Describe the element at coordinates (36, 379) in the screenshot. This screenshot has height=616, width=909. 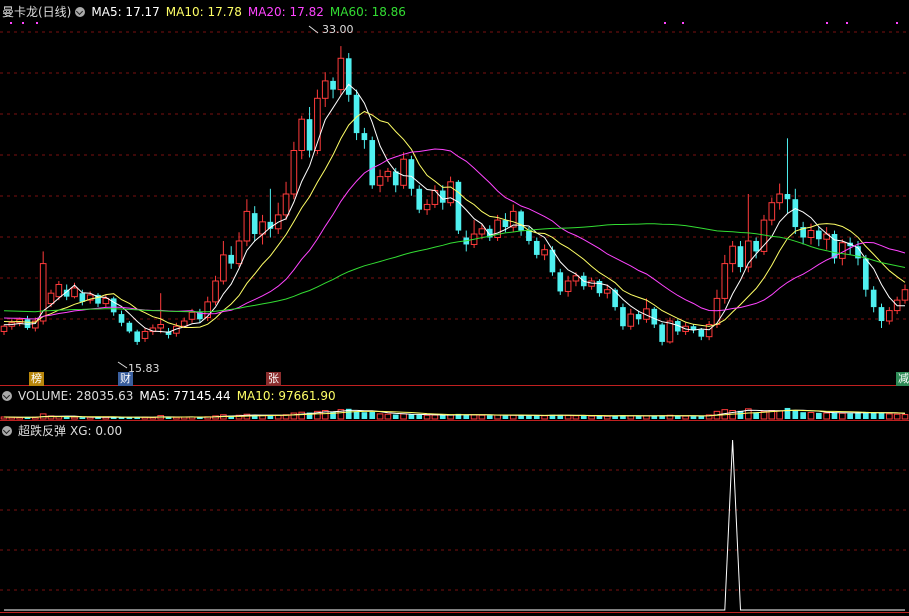
I see `event-tag-bang: 榜` at that location.